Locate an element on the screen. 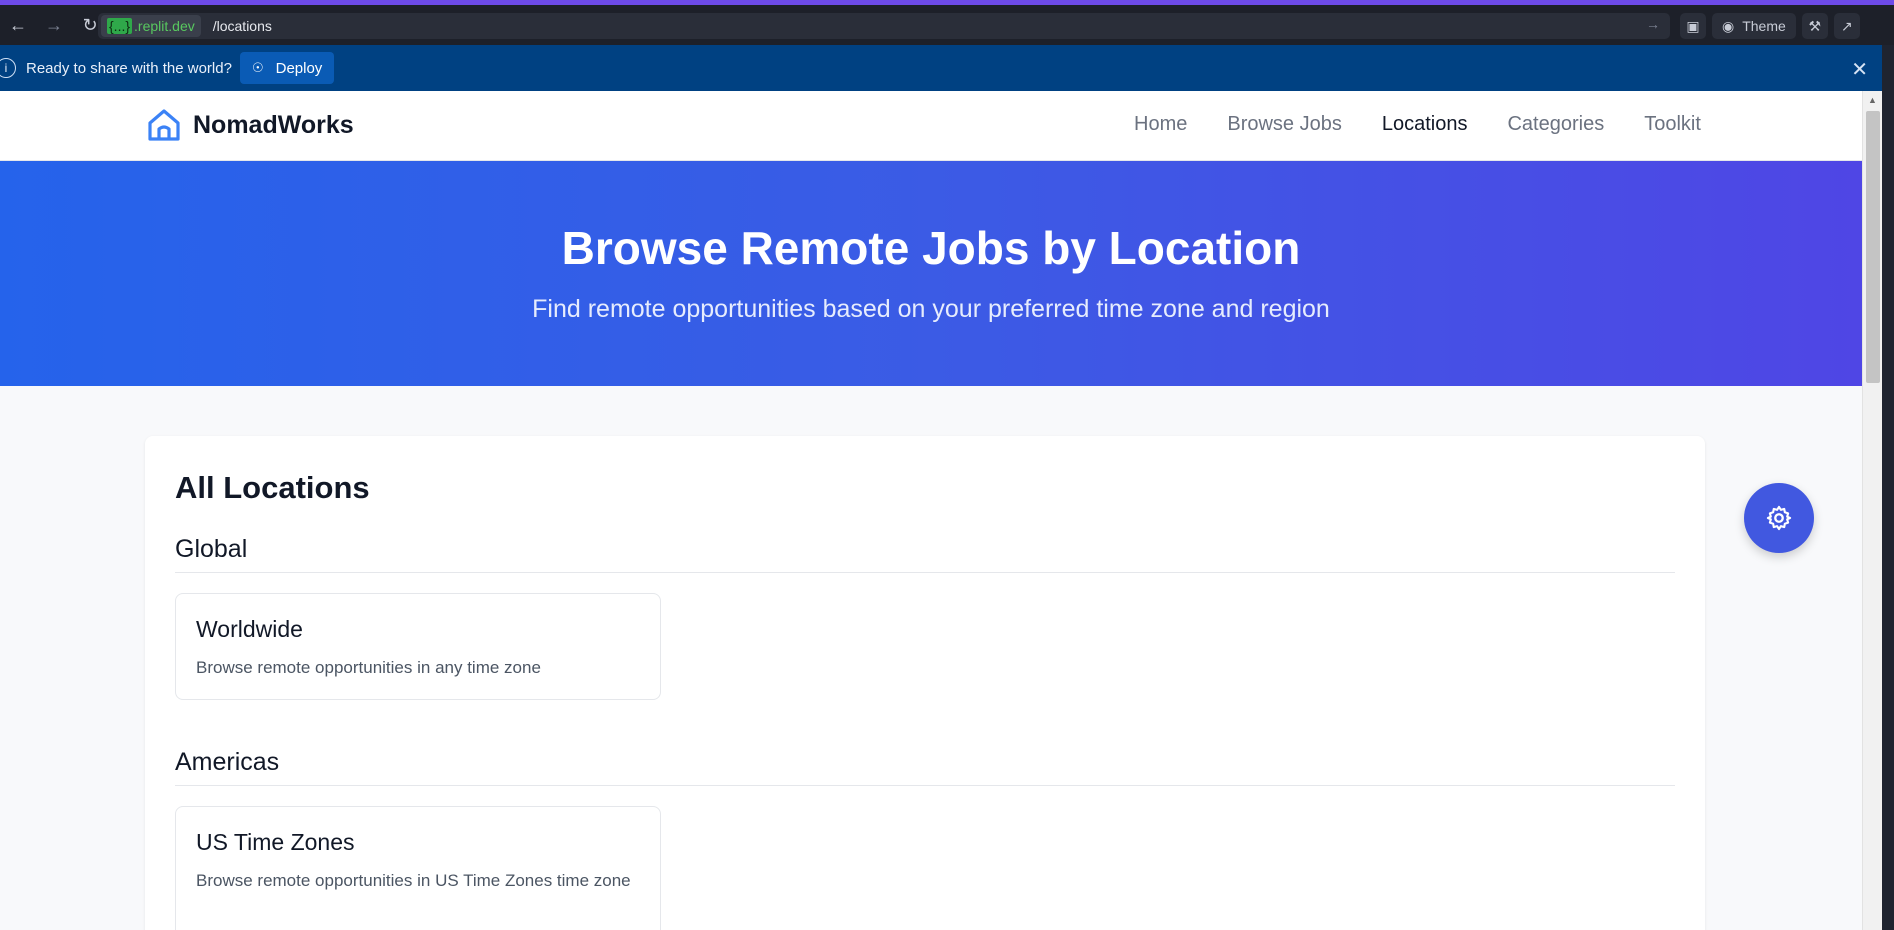 The width and height of the screenshot is (1894, 930). brand-logo: NomadWorks is located at coordinates (249, 125).